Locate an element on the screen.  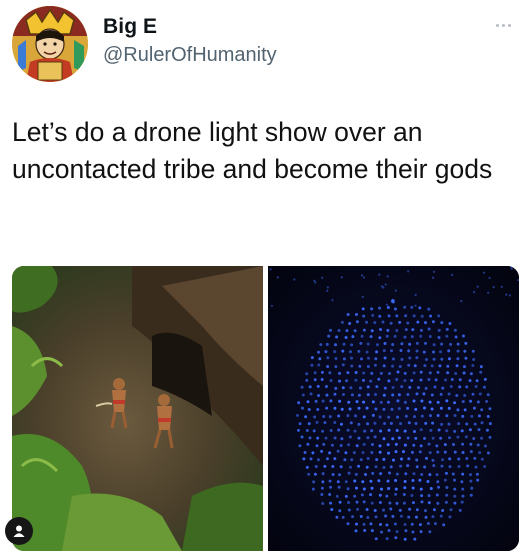
user-badge-icon is located at coordinates (19, 531).